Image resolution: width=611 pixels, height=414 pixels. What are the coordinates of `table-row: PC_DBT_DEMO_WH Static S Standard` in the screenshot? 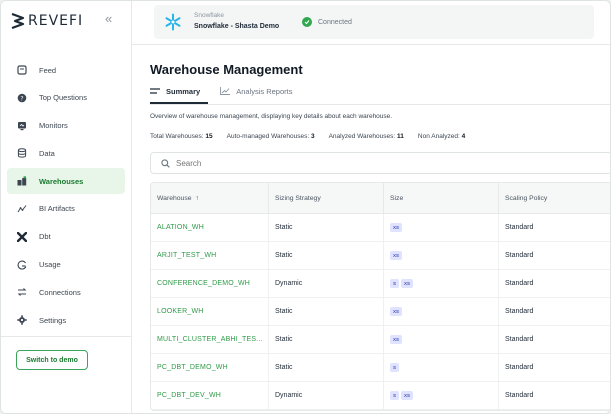 It's located at (380, 368).